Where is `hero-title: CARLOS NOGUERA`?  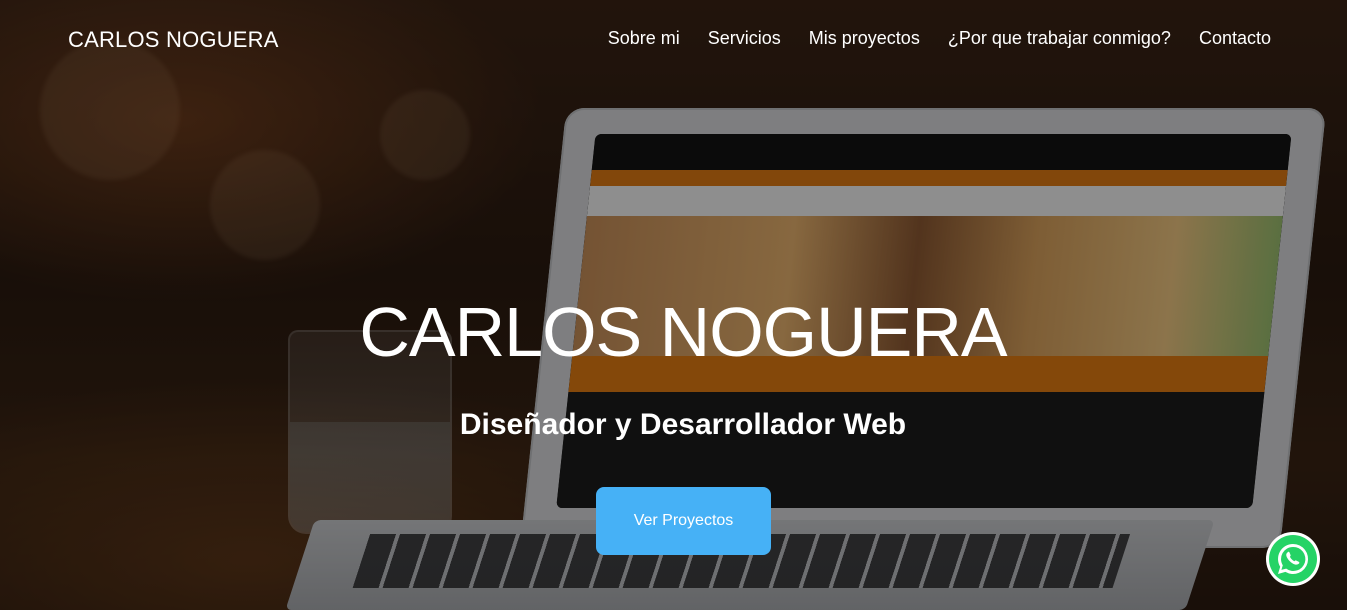
hero-title: CARLOS NOGUERA is located at coordinates (683, 332).